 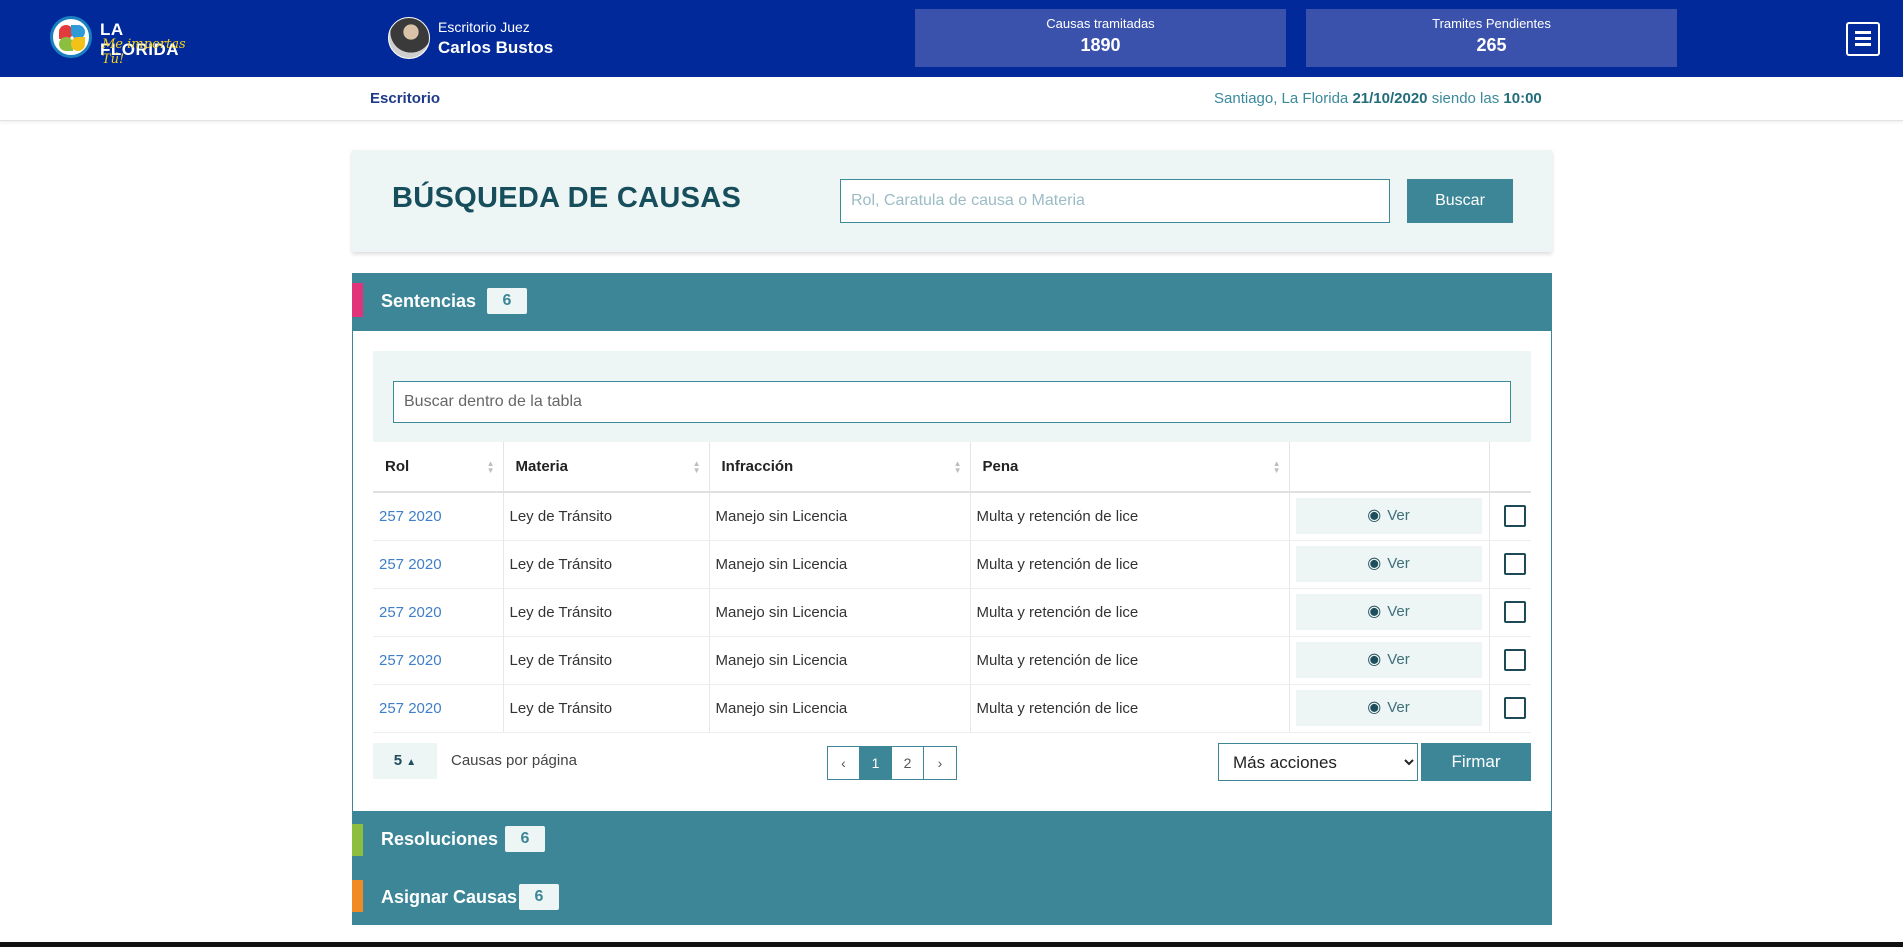 What do you see at coordinates (496, 47) in the screenshot?
I see `user-name: Carlos Bustos` at bounding box center [496, 47].